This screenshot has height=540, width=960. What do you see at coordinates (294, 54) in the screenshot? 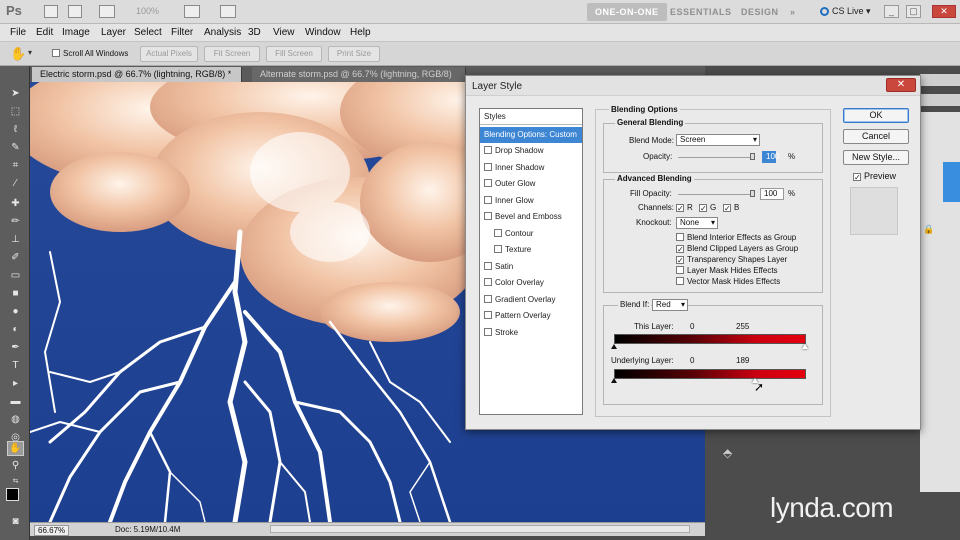
I see `fill-screen-button: Fill Screen` at bounding box center [294, 54].